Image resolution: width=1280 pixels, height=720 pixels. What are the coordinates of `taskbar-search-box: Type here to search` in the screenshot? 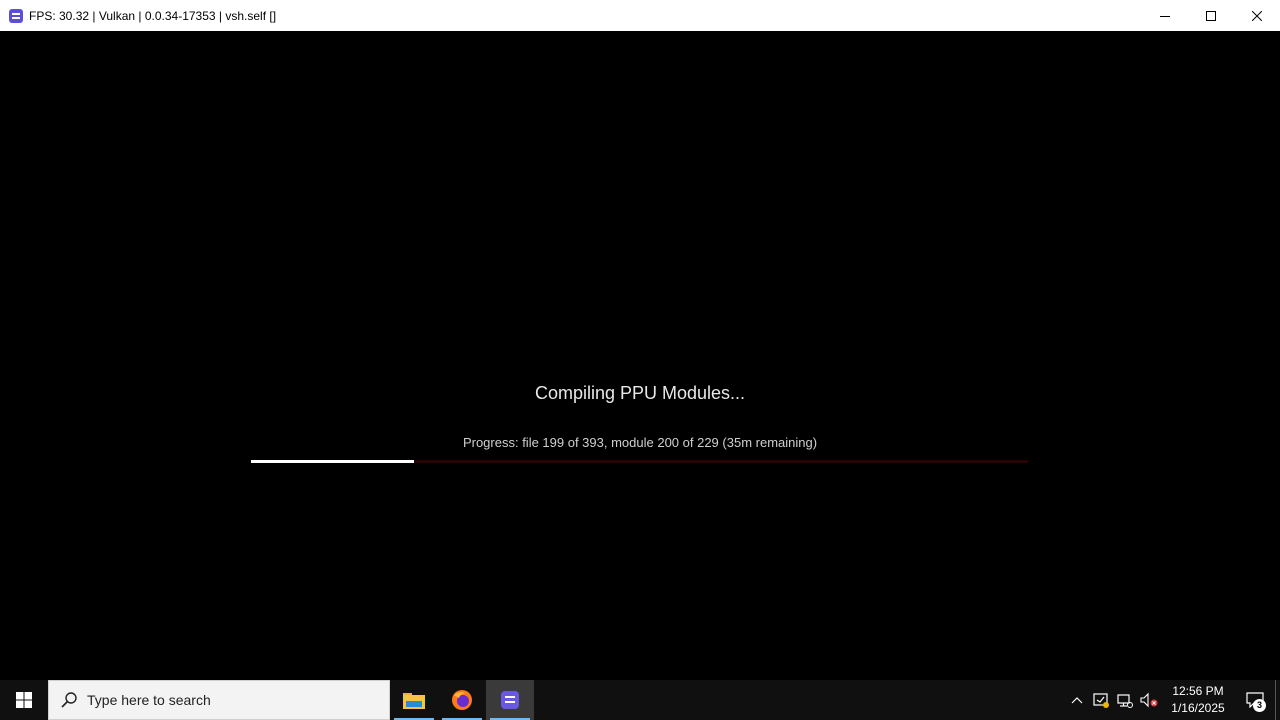 It's located at (219, 700).